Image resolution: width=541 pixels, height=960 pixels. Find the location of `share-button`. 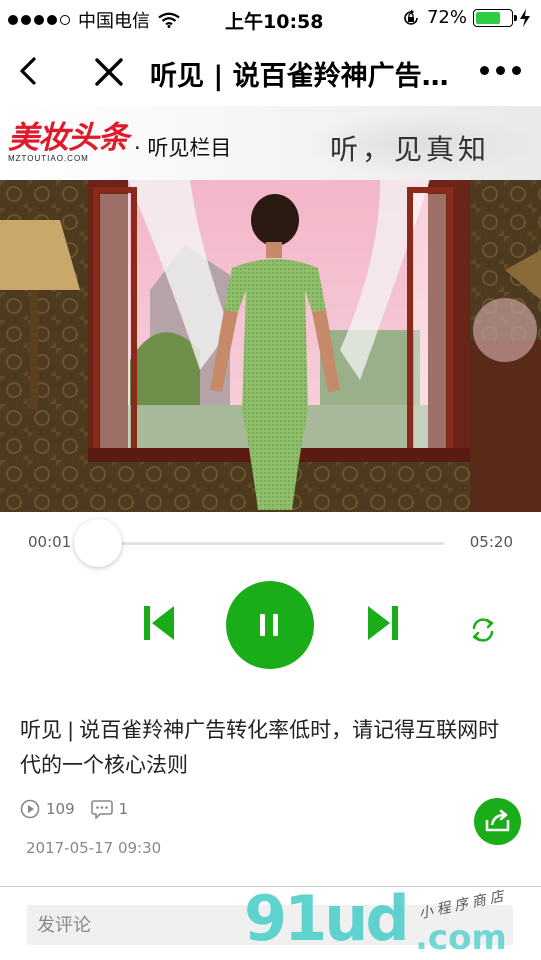

share-button is located at coordinates (497, 821).